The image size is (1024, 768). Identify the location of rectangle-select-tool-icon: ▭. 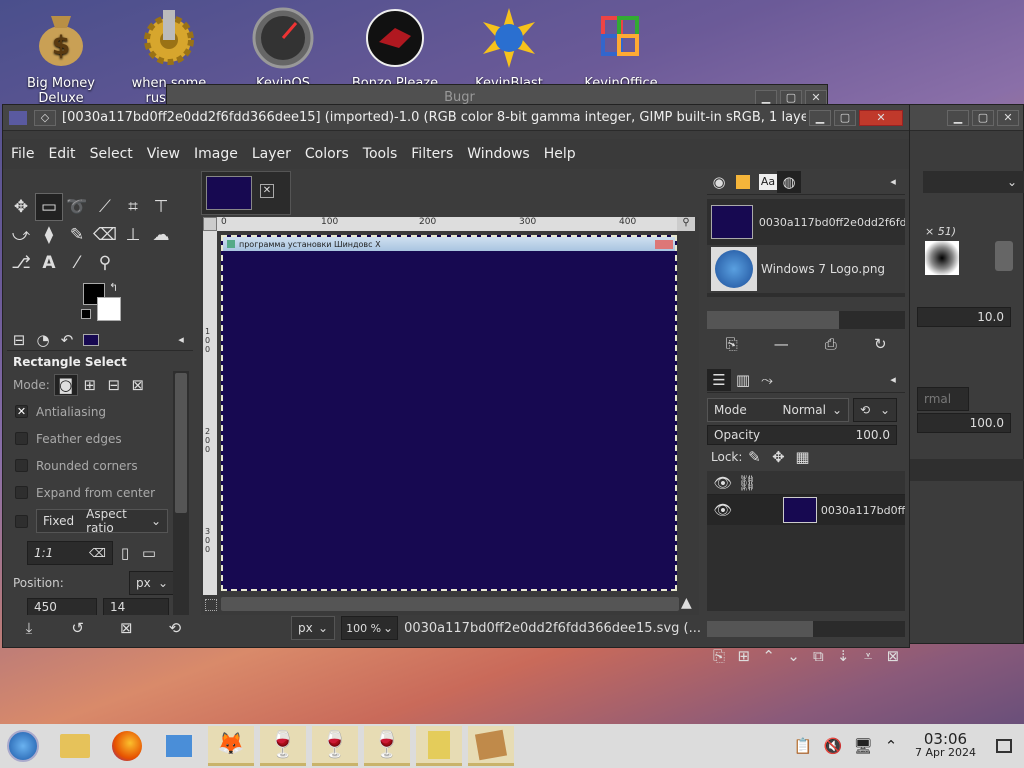
(49, 207).